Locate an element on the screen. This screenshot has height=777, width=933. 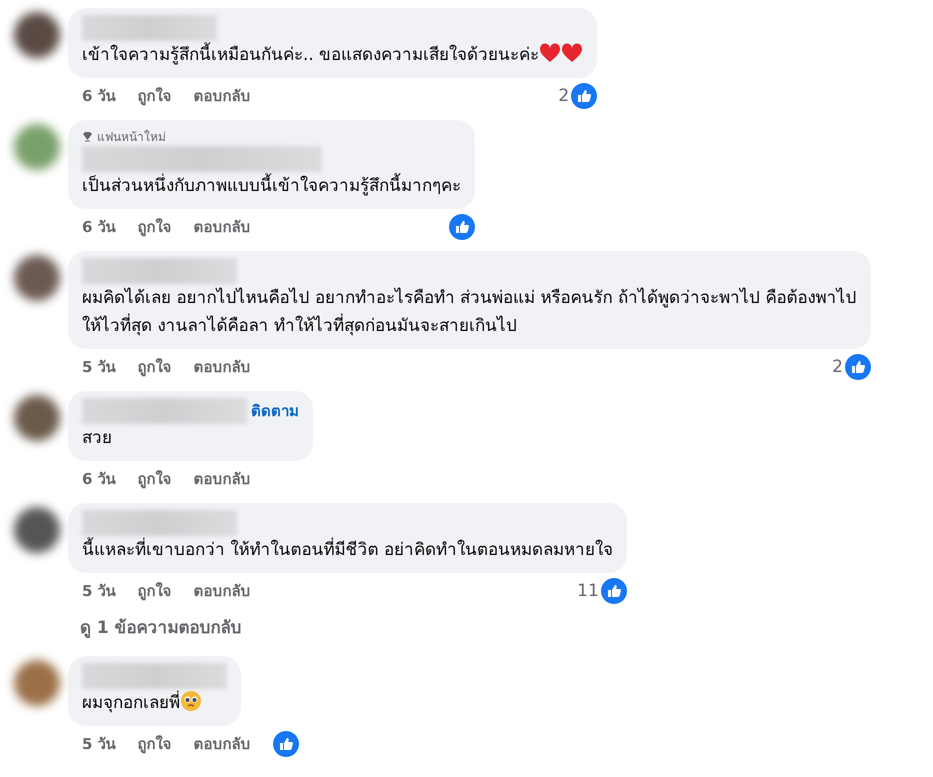
fan-badge-label: แฟนหน้าใหม่ is located at coordinates (131, 137).